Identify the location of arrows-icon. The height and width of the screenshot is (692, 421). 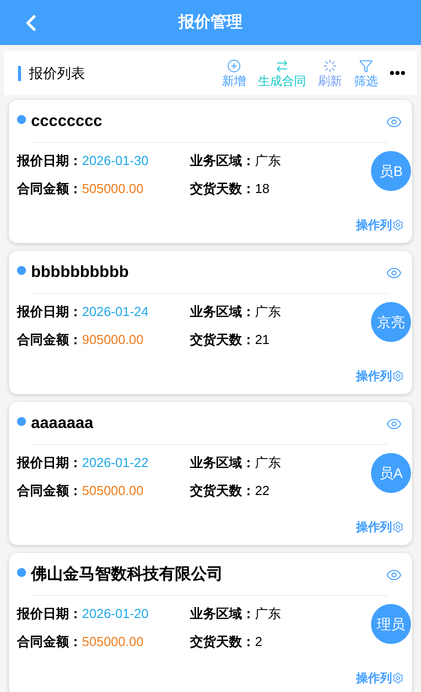
(282, 66).